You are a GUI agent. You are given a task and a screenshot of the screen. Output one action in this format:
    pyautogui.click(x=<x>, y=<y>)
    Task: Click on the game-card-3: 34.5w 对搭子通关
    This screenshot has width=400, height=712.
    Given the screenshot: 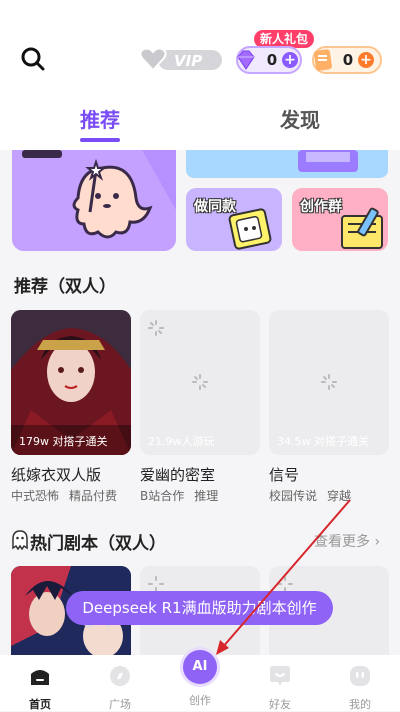 What is the action you would take?
    pyautogui.click(x=329, y=382)
    